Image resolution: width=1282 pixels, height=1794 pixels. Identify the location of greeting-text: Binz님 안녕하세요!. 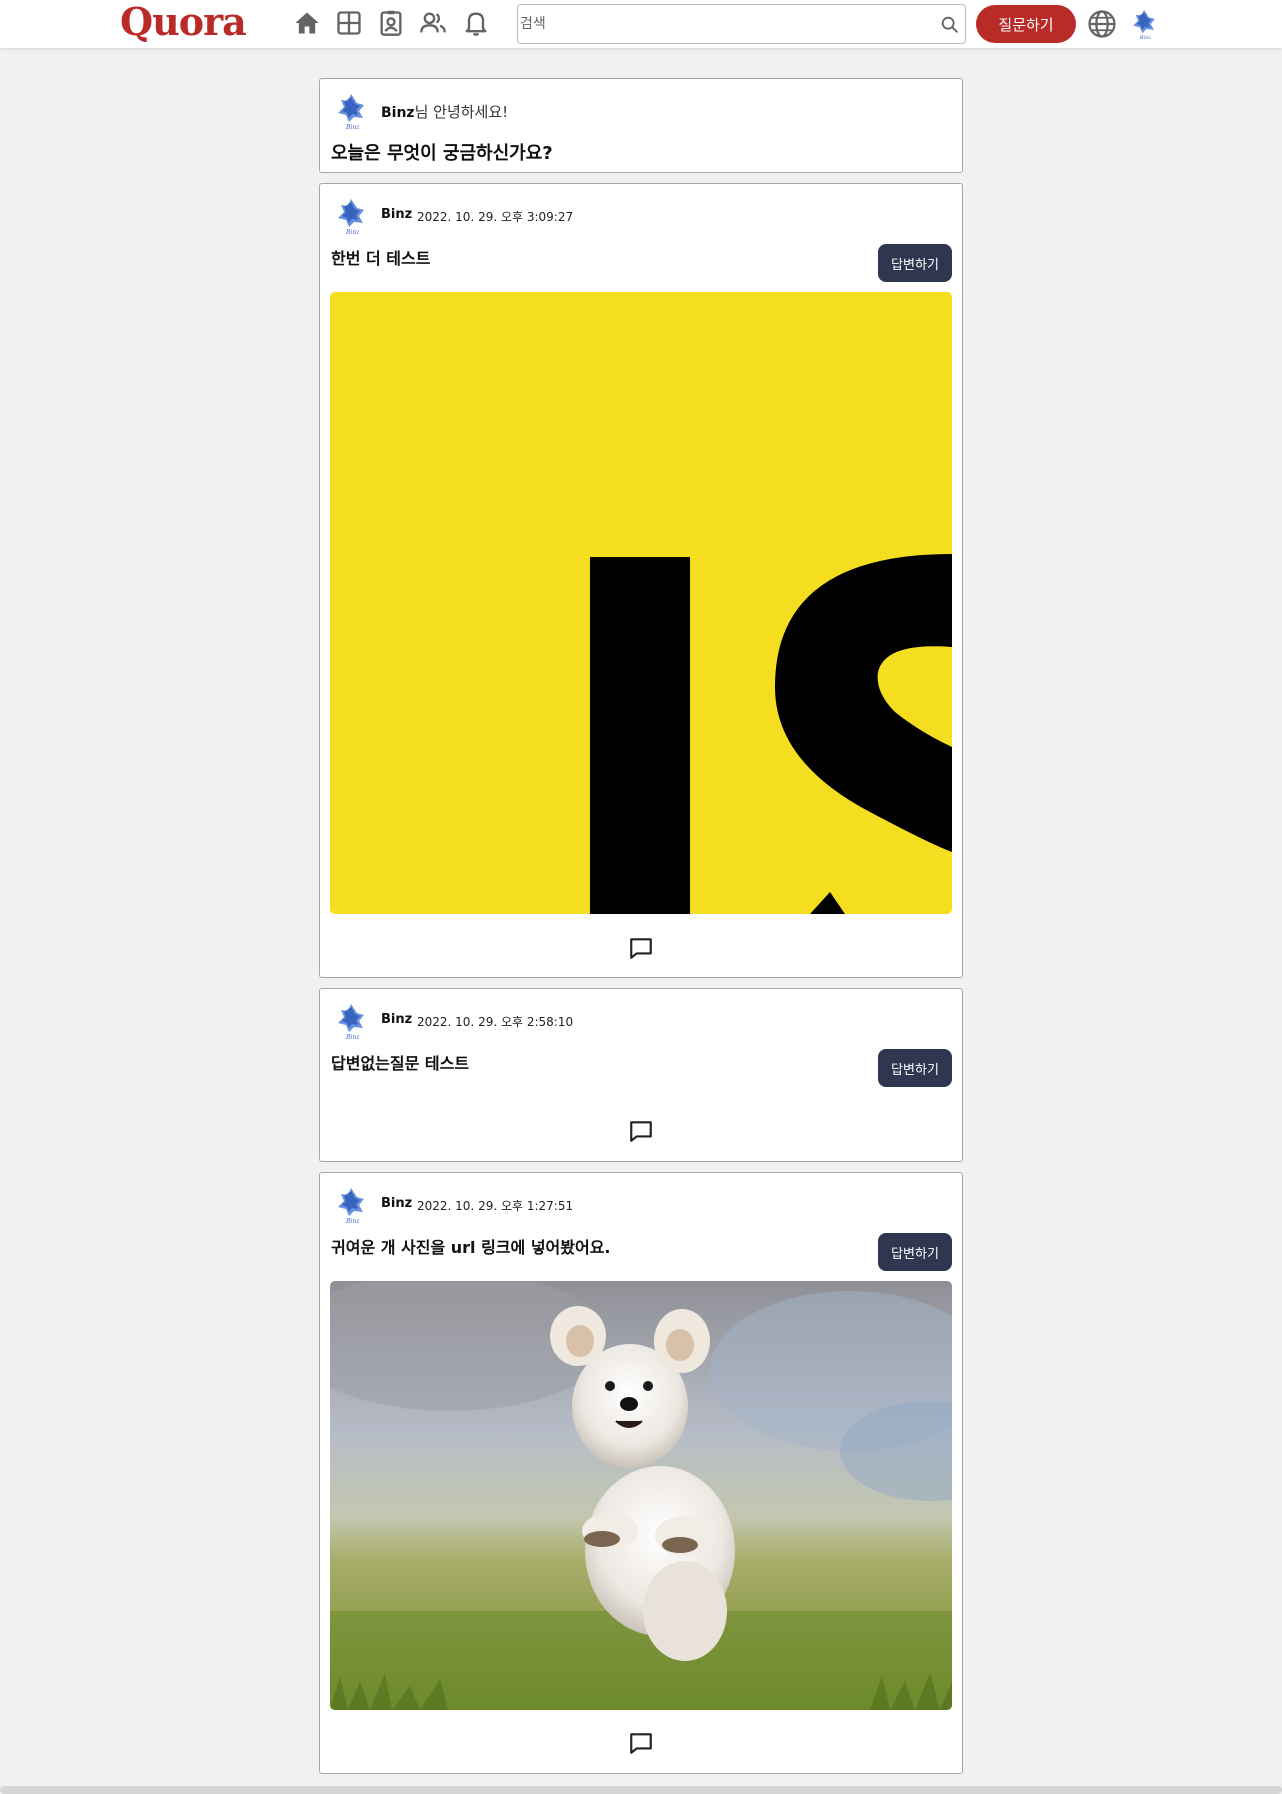
(444, 111).